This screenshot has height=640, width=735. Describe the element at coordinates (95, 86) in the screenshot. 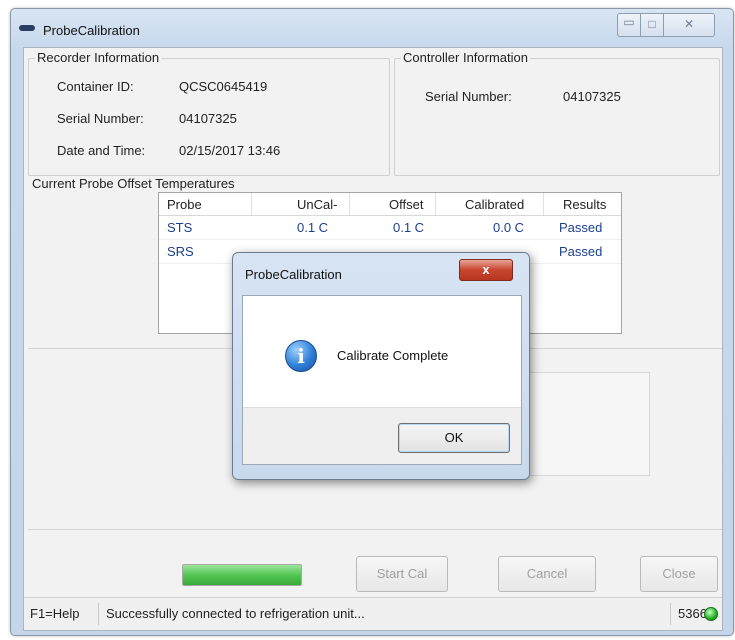

I see `container-id-label: Container ID:` at that location.